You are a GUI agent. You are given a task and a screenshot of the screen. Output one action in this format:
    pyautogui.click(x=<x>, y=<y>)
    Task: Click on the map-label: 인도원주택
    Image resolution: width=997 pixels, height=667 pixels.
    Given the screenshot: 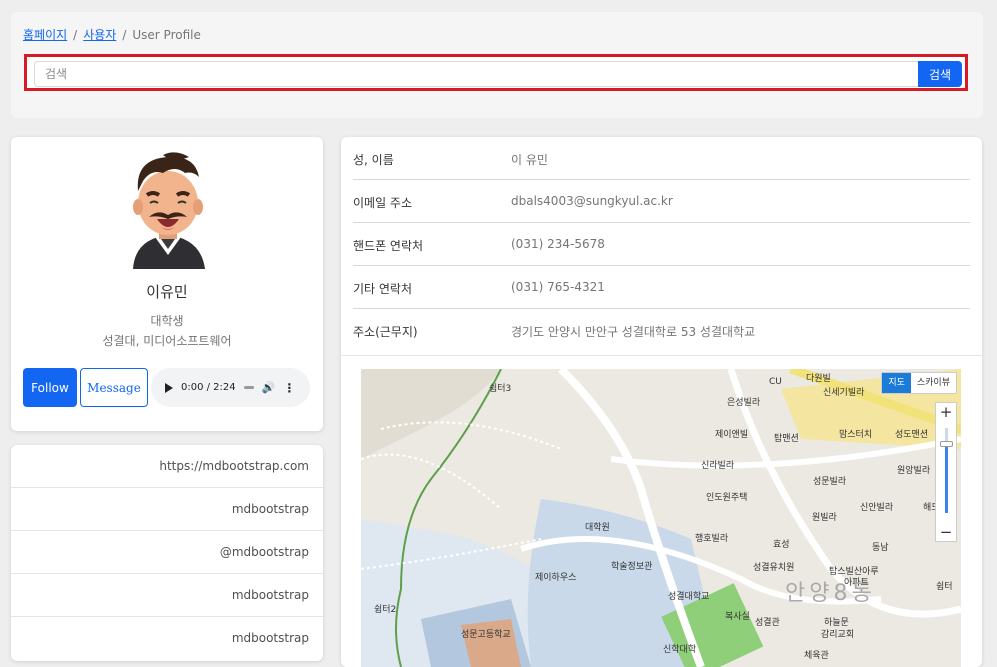 What is the action you would take?
    pyautogui.click(x=727, y=498)
    